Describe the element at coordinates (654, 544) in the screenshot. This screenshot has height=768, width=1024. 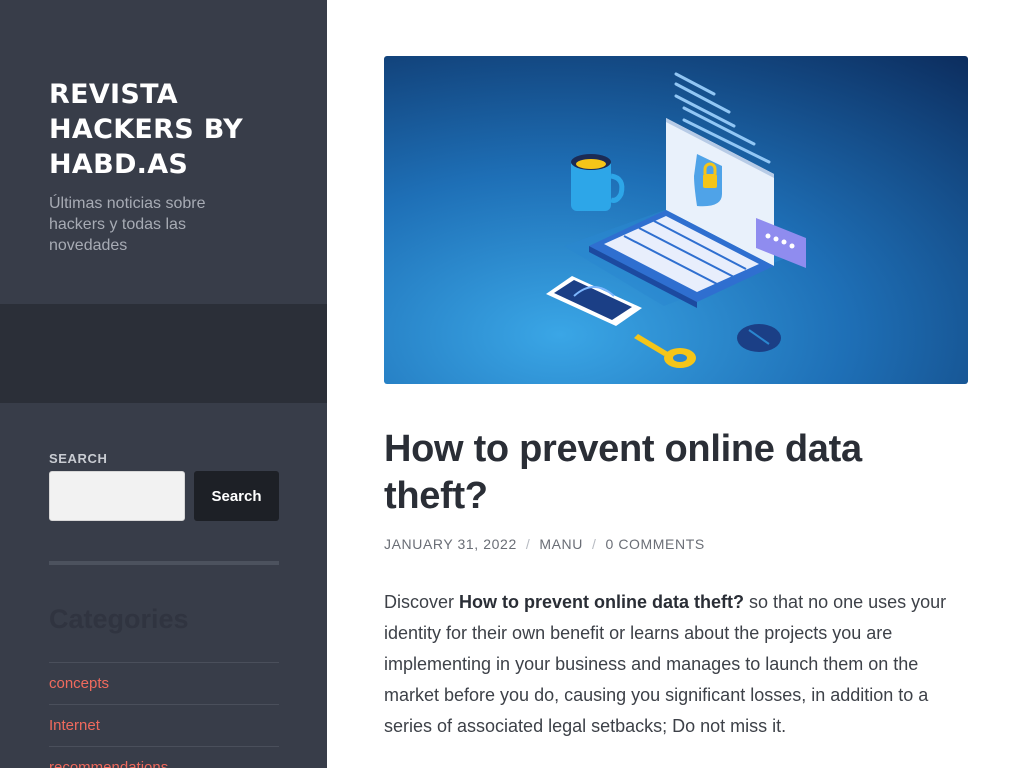
I see `post-comments: 0 COMMENTS` at that location.